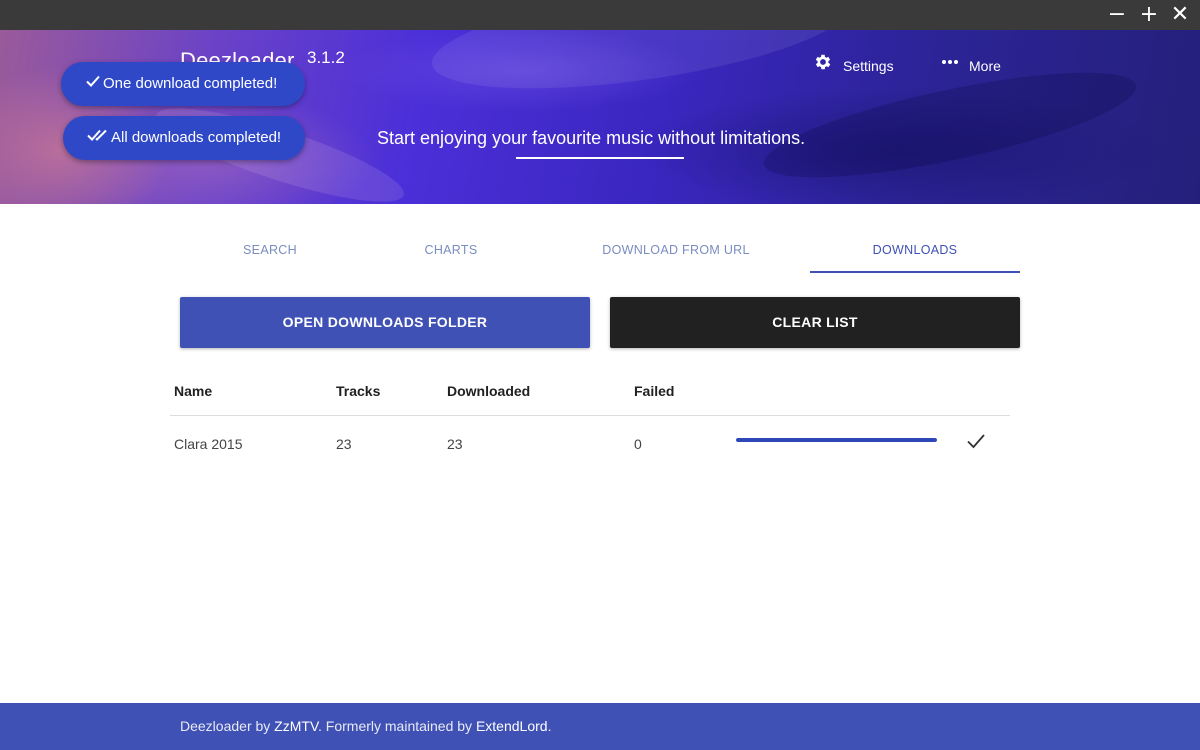  Describe the element at coordinates (549, 726) in the screenshot. I see `footer-suffix: .` at that location.